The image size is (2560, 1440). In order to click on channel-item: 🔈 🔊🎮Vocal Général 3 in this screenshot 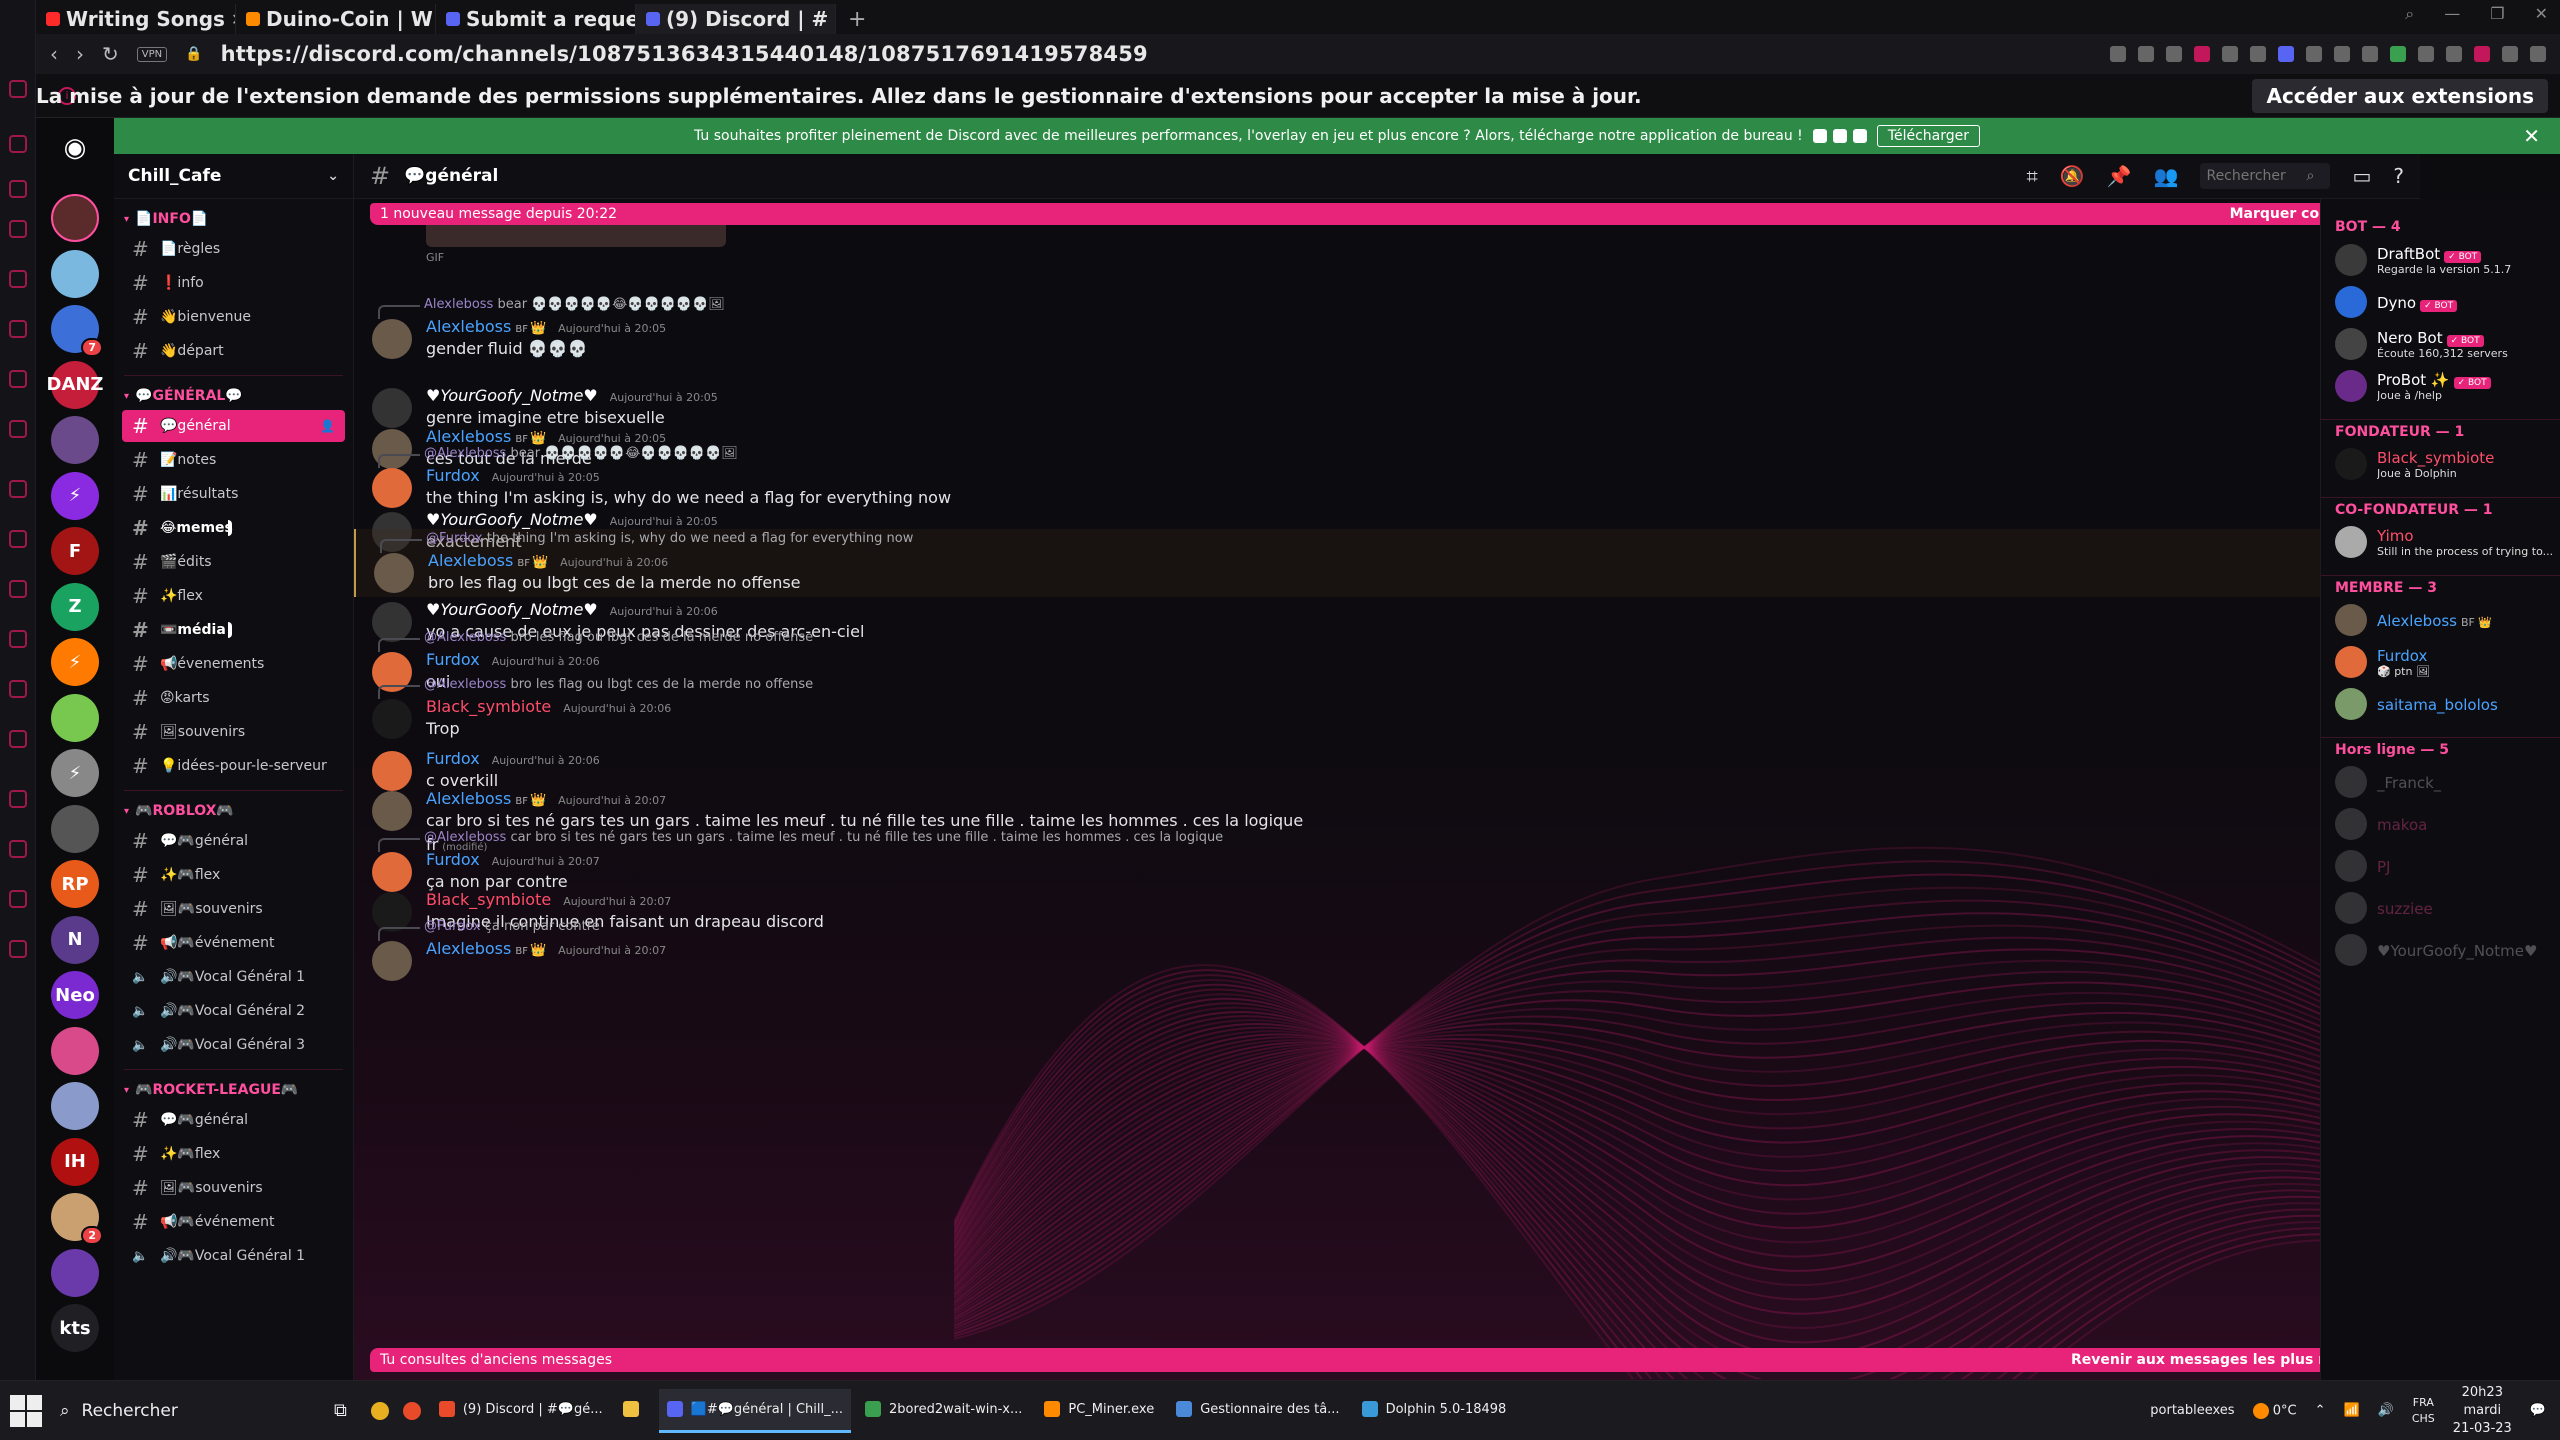, I will do `click(233, 1045)`.